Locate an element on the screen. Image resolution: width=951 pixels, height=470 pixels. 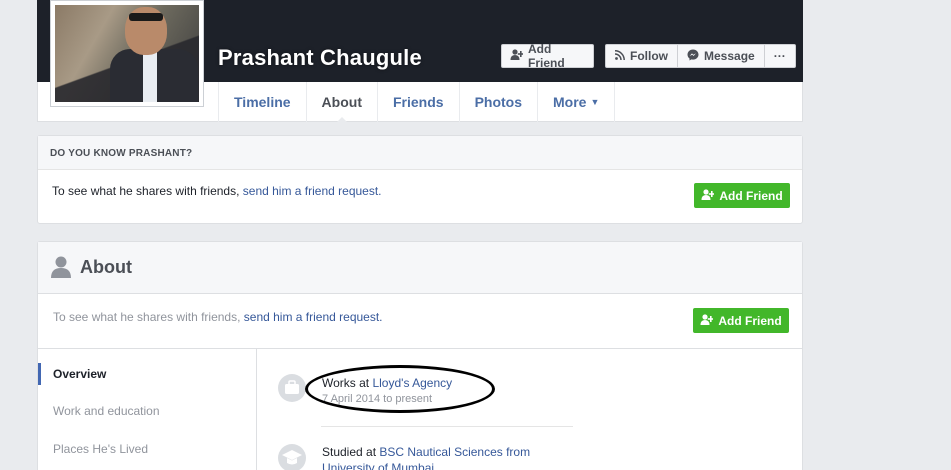
tab-about-label: About is located at coordinates (341, 102).